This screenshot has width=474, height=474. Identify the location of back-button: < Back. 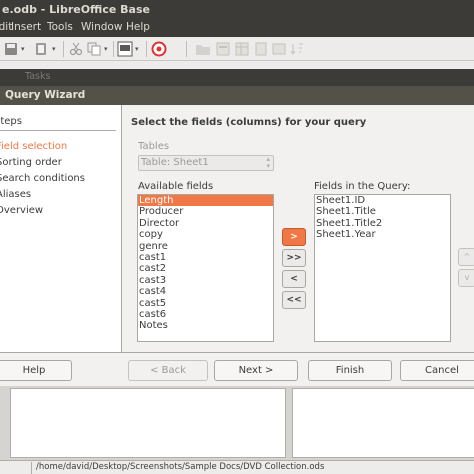
(168, 370).